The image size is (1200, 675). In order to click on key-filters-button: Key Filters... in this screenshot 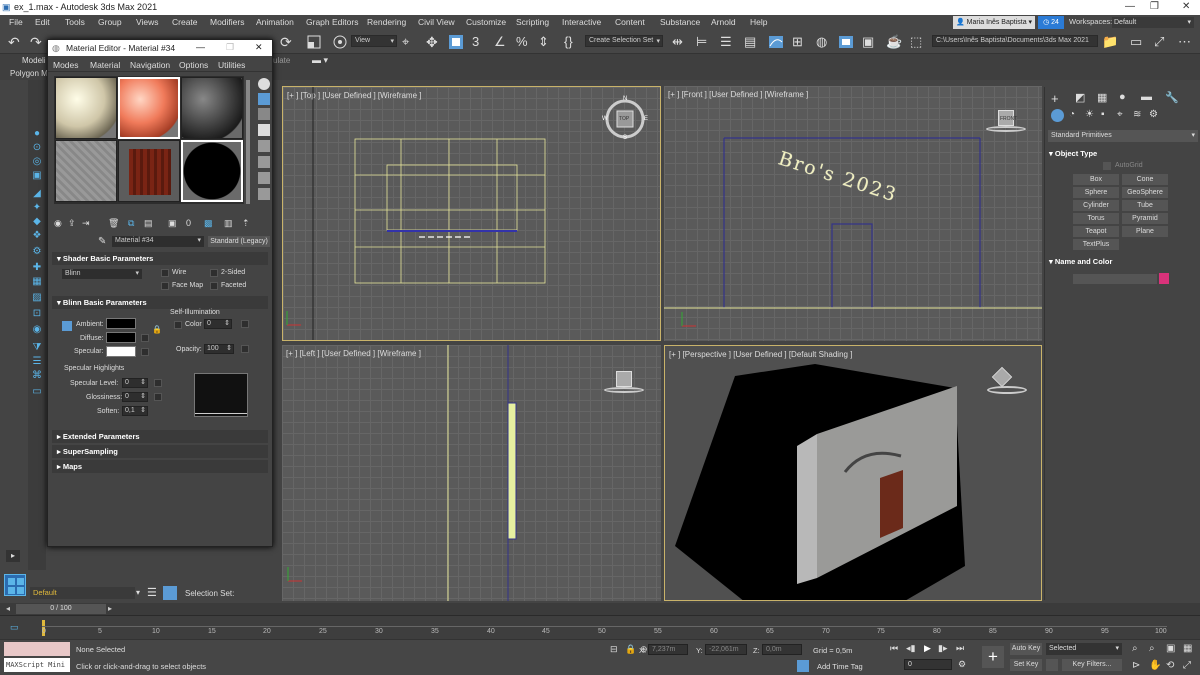, I will do `click(1092, 665)`.